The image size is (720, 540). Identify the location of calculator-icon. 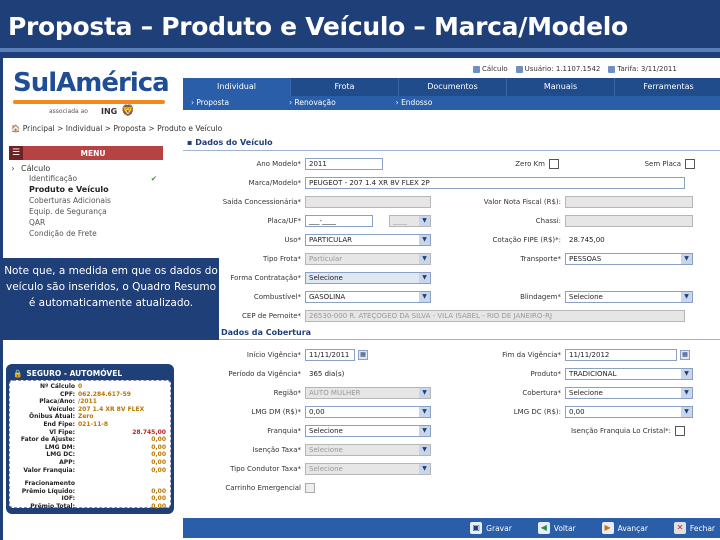
(476, 69).